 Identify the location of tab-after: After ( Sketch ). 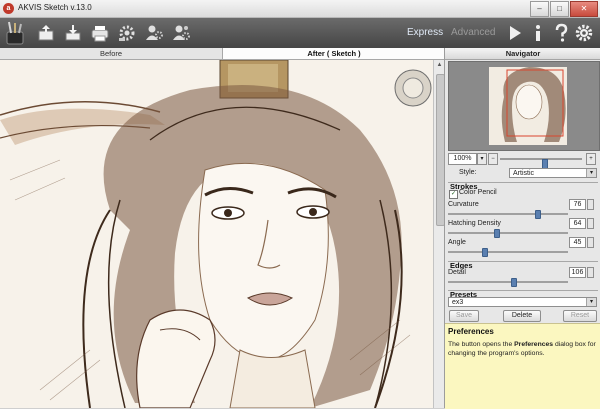
(333, 53).